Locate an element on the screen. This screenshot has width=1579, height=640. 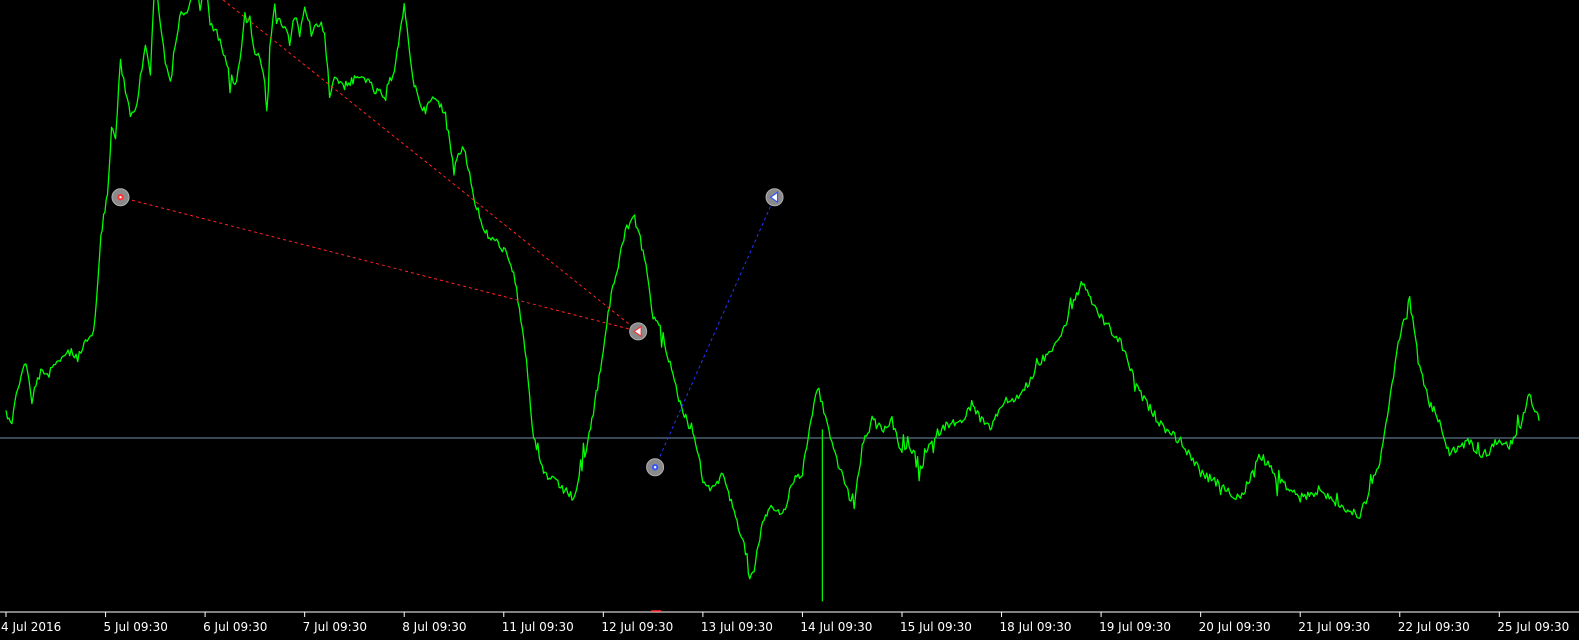
x-tick-label: 13 Jul 09:30 is located at coordinates (737, 627).